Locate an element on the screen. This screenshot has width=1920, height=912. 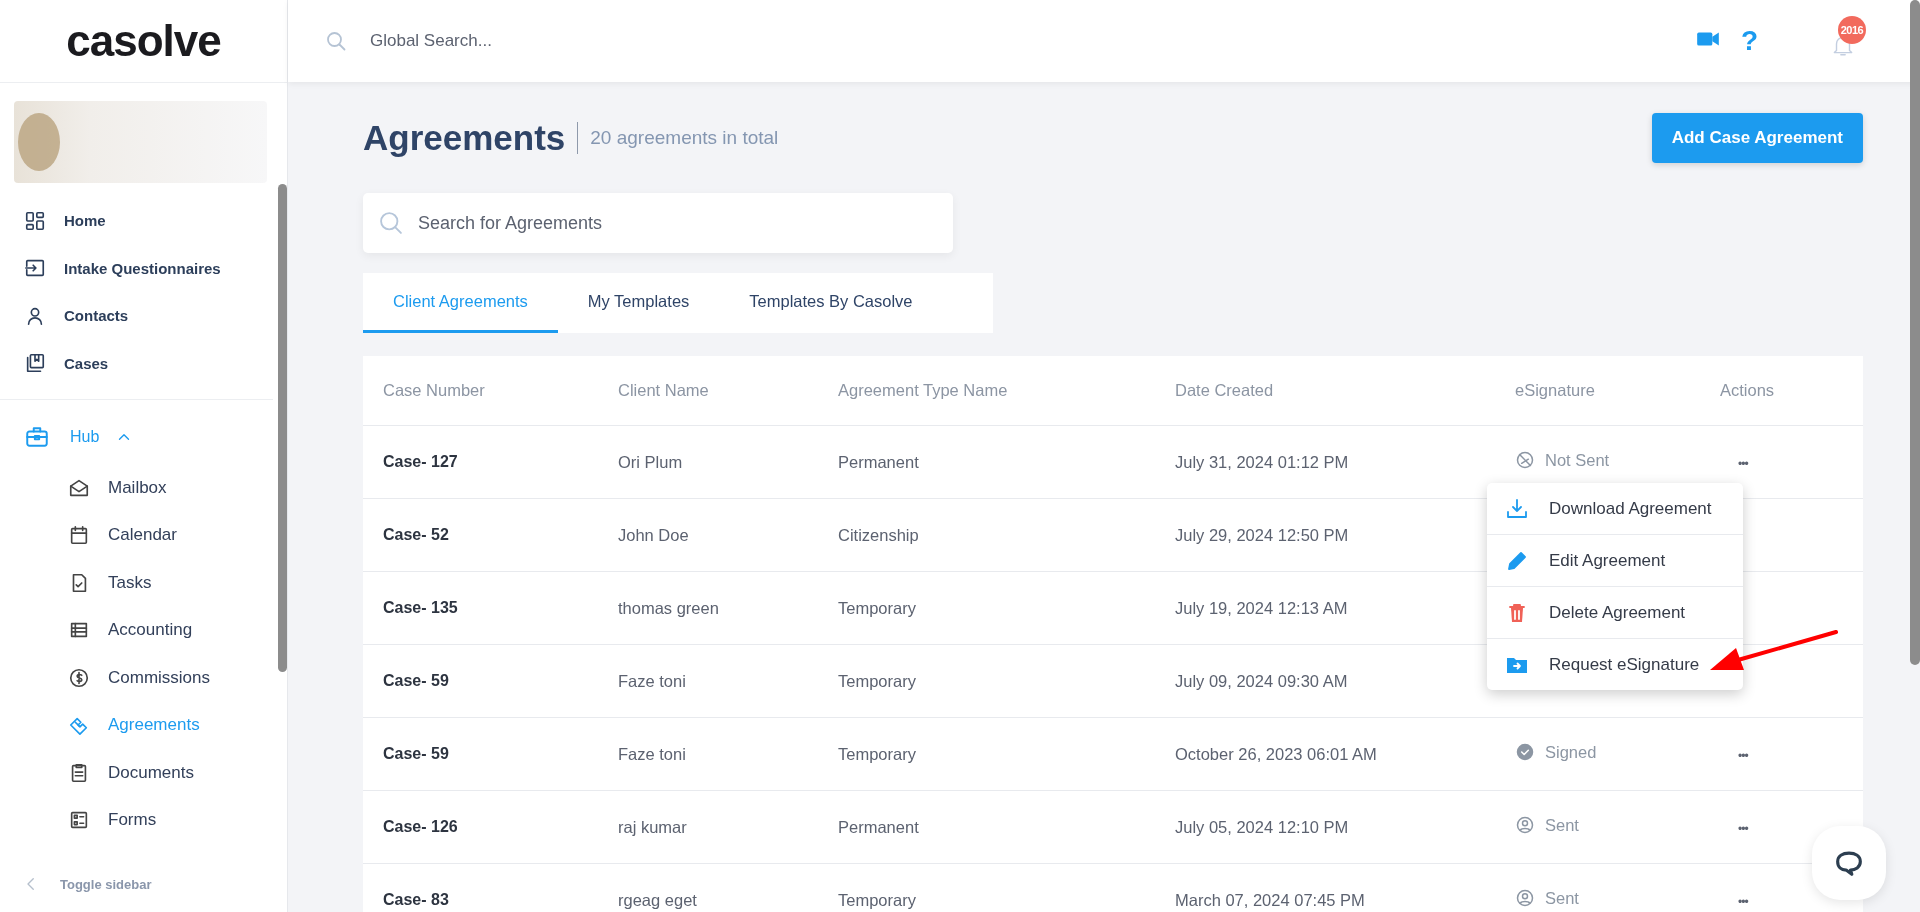
avatar-placeholder is located at coordinates (39, 142).